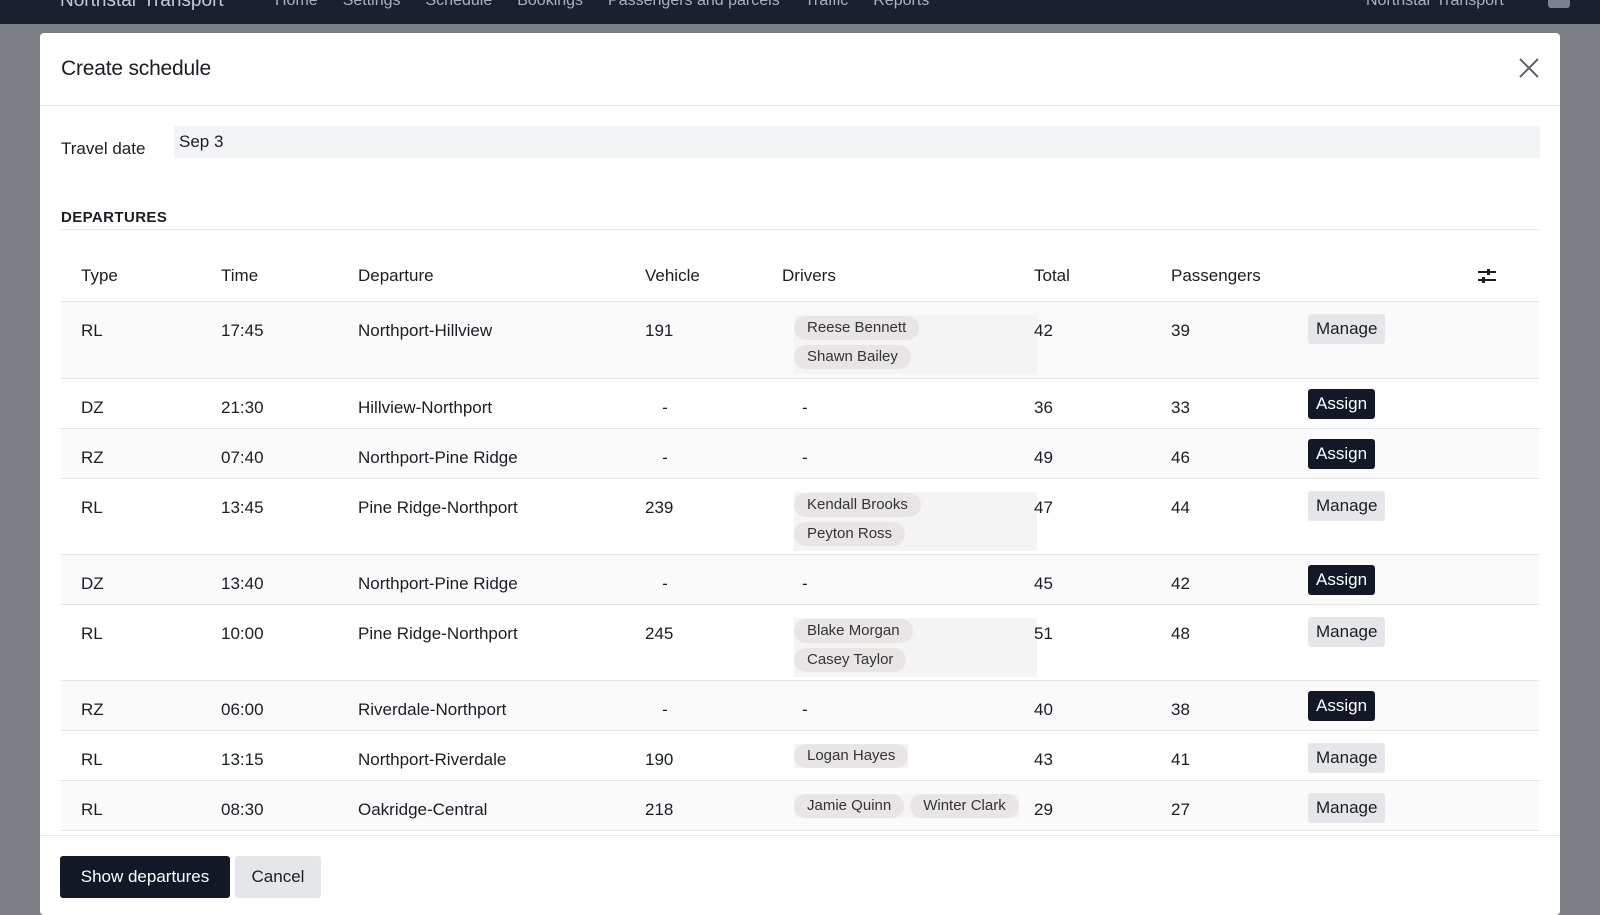 This screenshot has width=1600, height=915. What do you see at coordinates (827, 5) in the screenshot?
I see `nav-item-traffic: Traffic` at bounding box center [827, 5].